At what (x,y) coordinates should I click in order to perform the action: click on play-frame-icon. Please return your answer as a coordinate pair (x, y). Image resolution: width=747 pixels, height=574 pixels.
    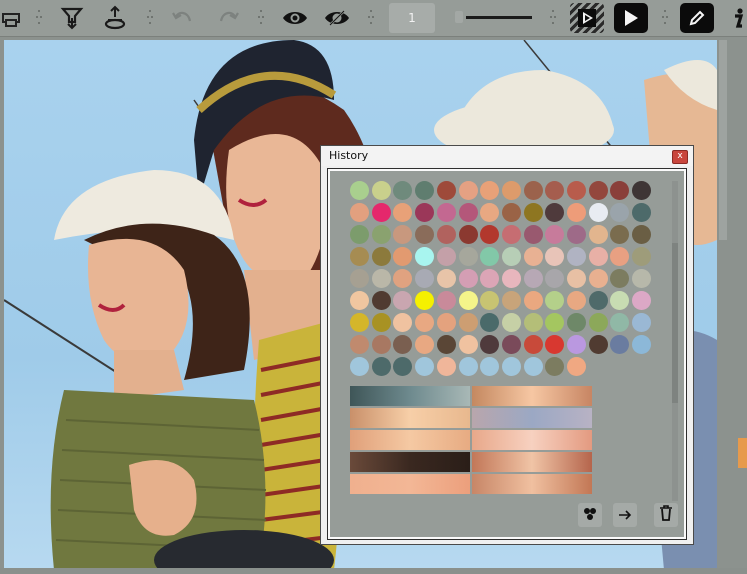
    Looking at the image, I should click on (587, 18).